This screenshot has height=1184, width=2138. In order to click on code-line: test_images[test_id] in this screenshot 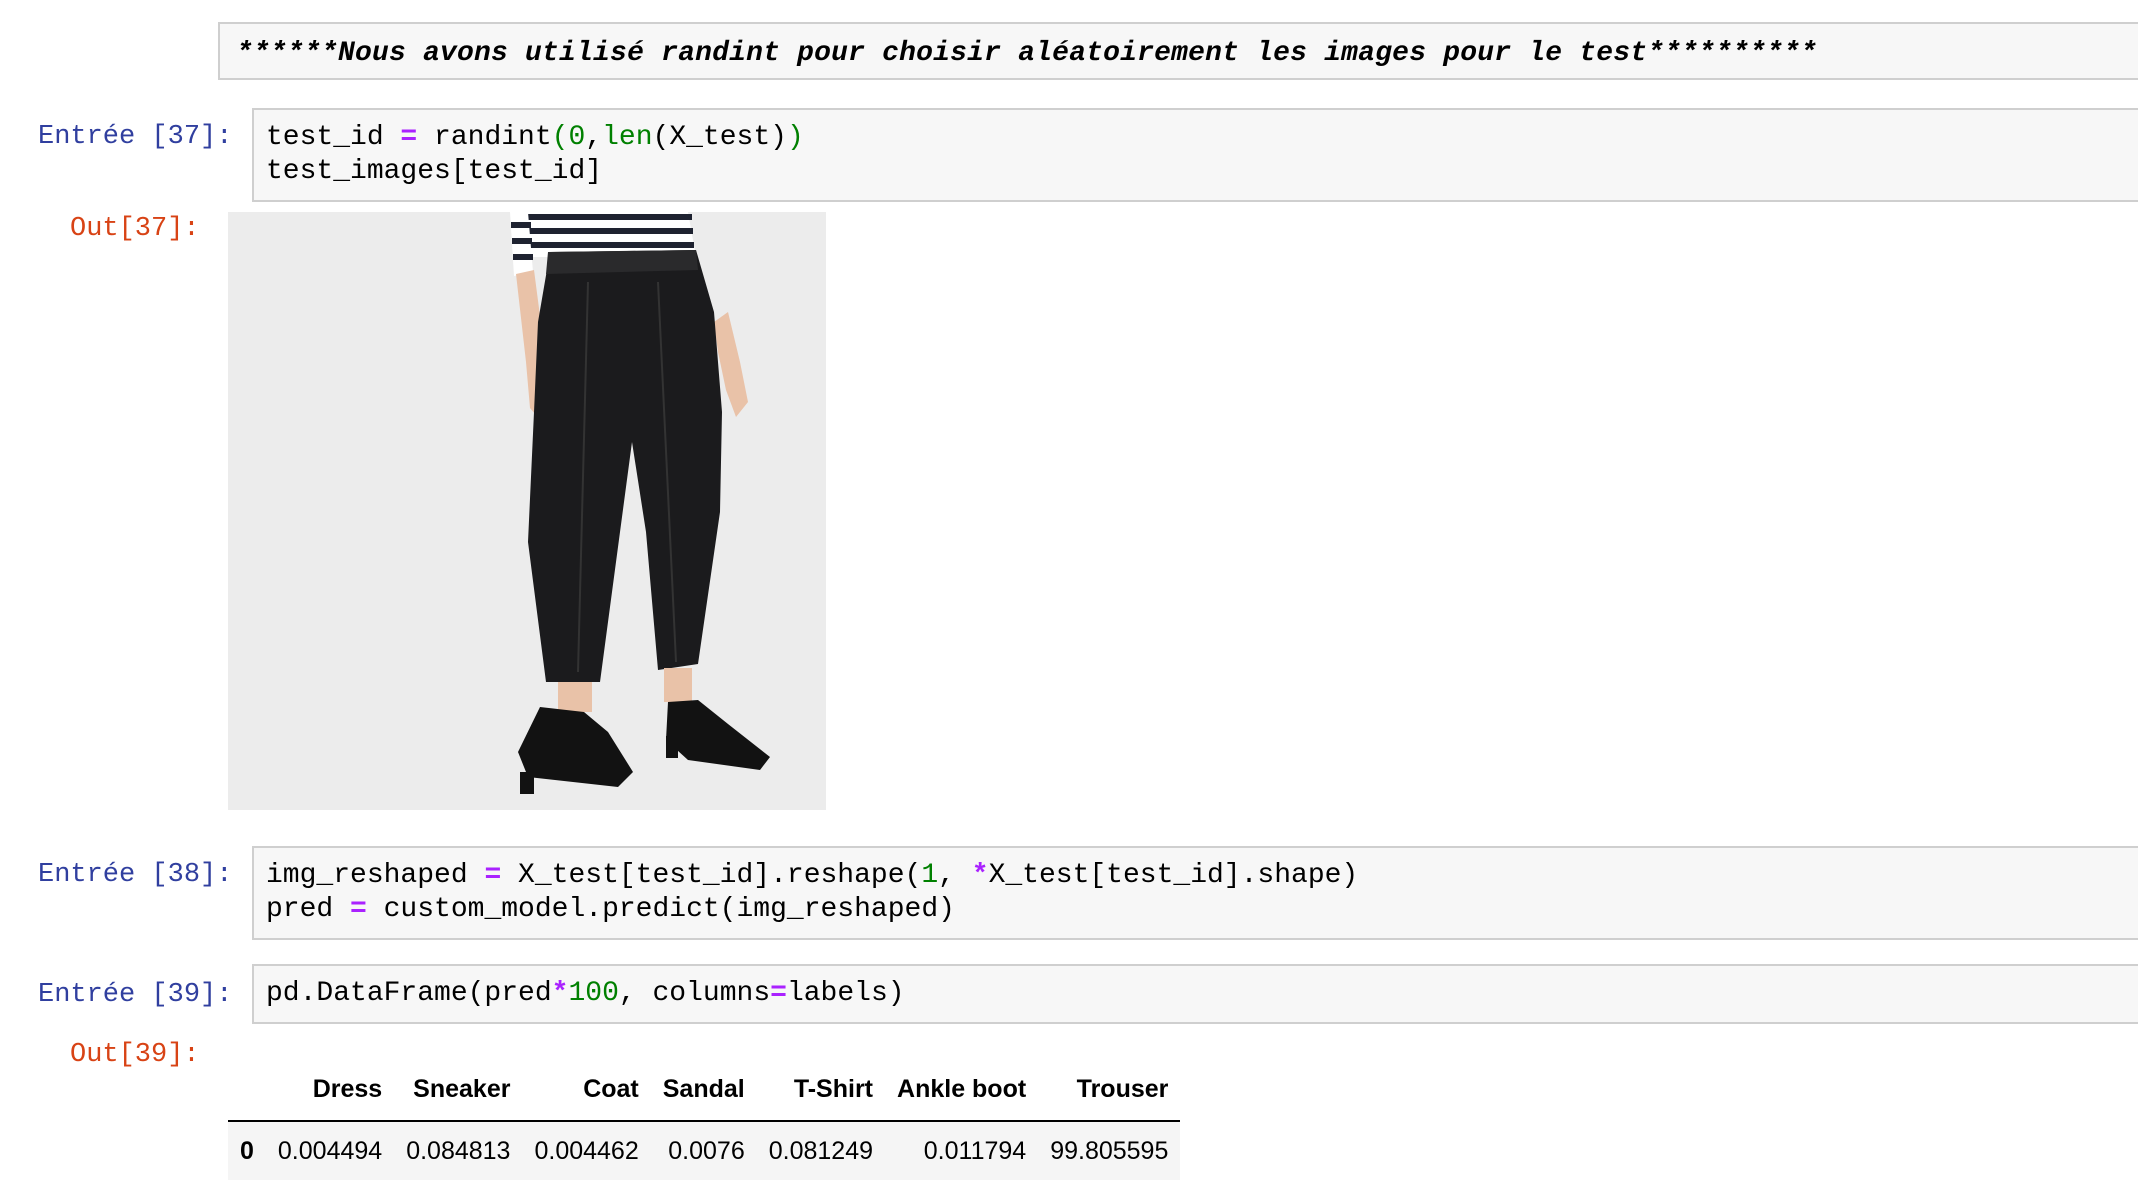, I will do `click(434, 171)`.